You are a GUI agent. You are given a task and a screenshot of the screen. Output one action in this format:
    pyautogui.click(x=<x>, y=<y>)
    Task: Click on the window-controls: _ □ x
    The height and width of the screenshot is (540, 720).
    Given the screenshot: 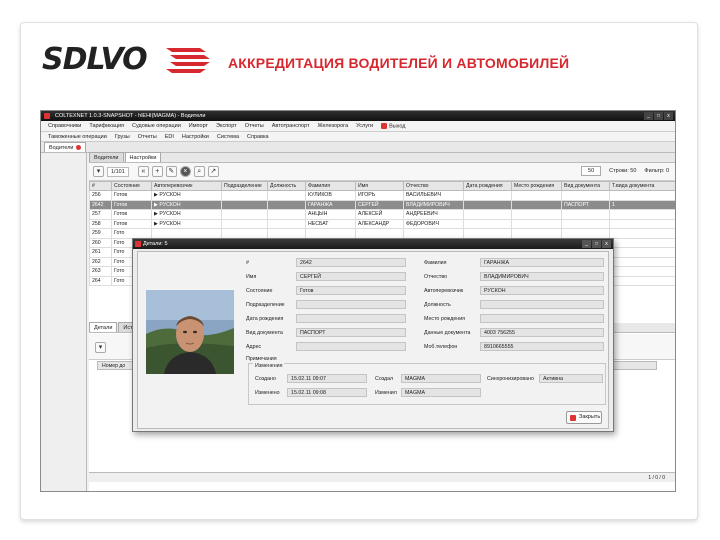 What is the action you would take?
    pyautogui.click(x=658, y=116)
    